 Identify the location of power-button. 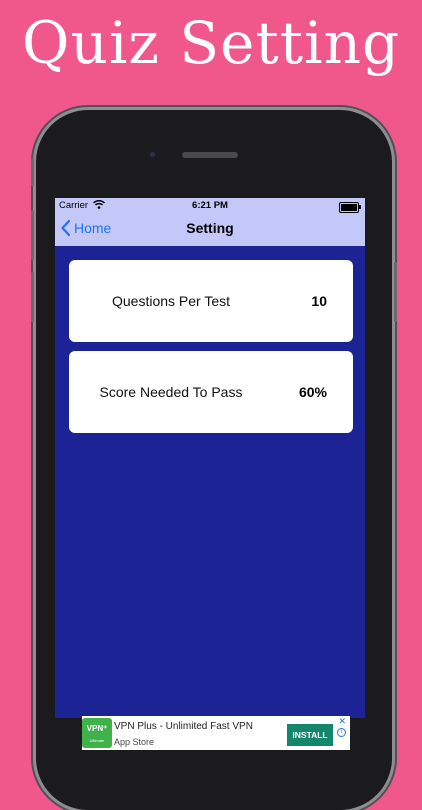
(395, 292).